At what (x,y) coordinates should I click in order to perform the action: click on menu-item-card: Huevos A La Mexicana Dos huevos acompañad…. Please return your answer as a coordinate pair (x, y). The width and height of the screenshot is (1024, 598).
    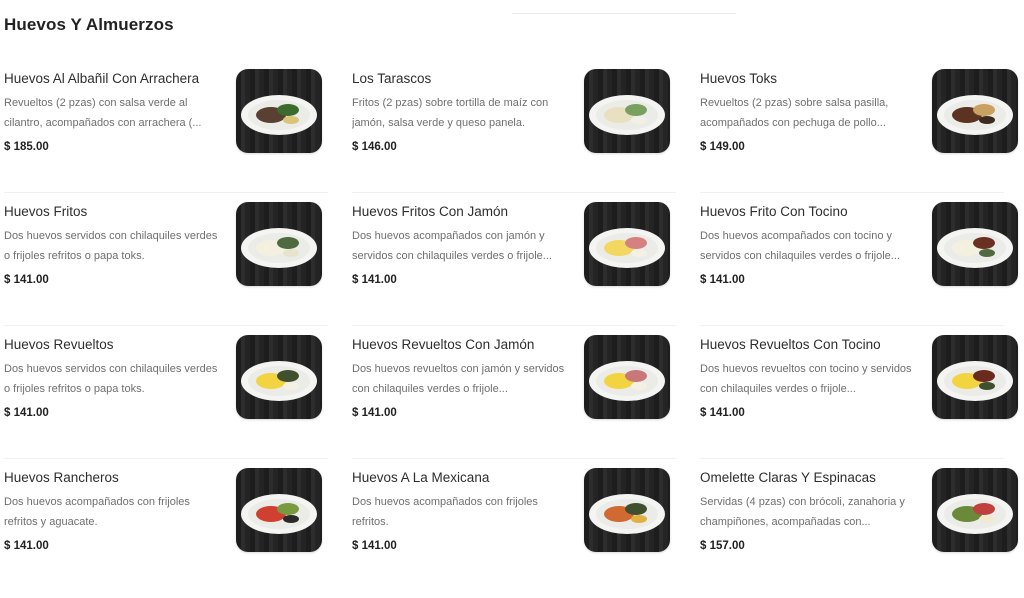
    Looking at the image, I should click on (522, 531).